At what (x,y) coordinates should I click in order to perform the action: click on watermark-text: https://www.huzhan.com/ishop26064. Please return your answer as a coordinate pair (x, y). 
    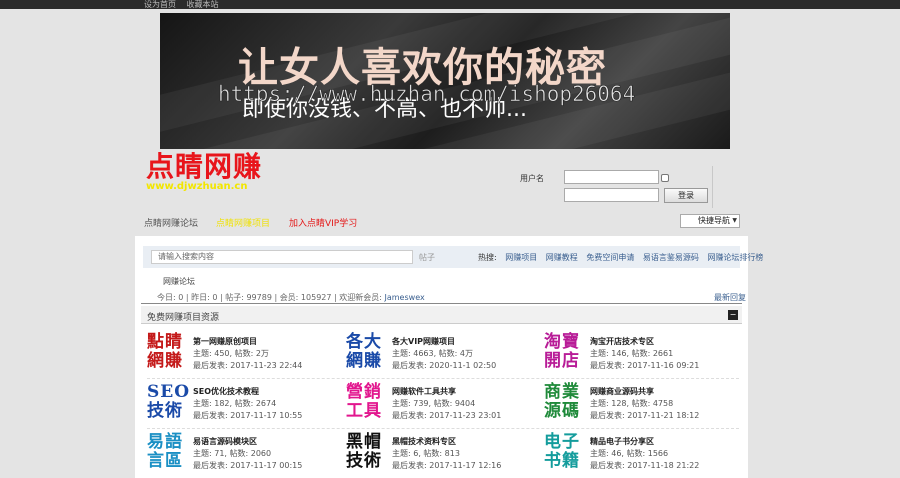
    Looking at the image, I should click on (427, 94).